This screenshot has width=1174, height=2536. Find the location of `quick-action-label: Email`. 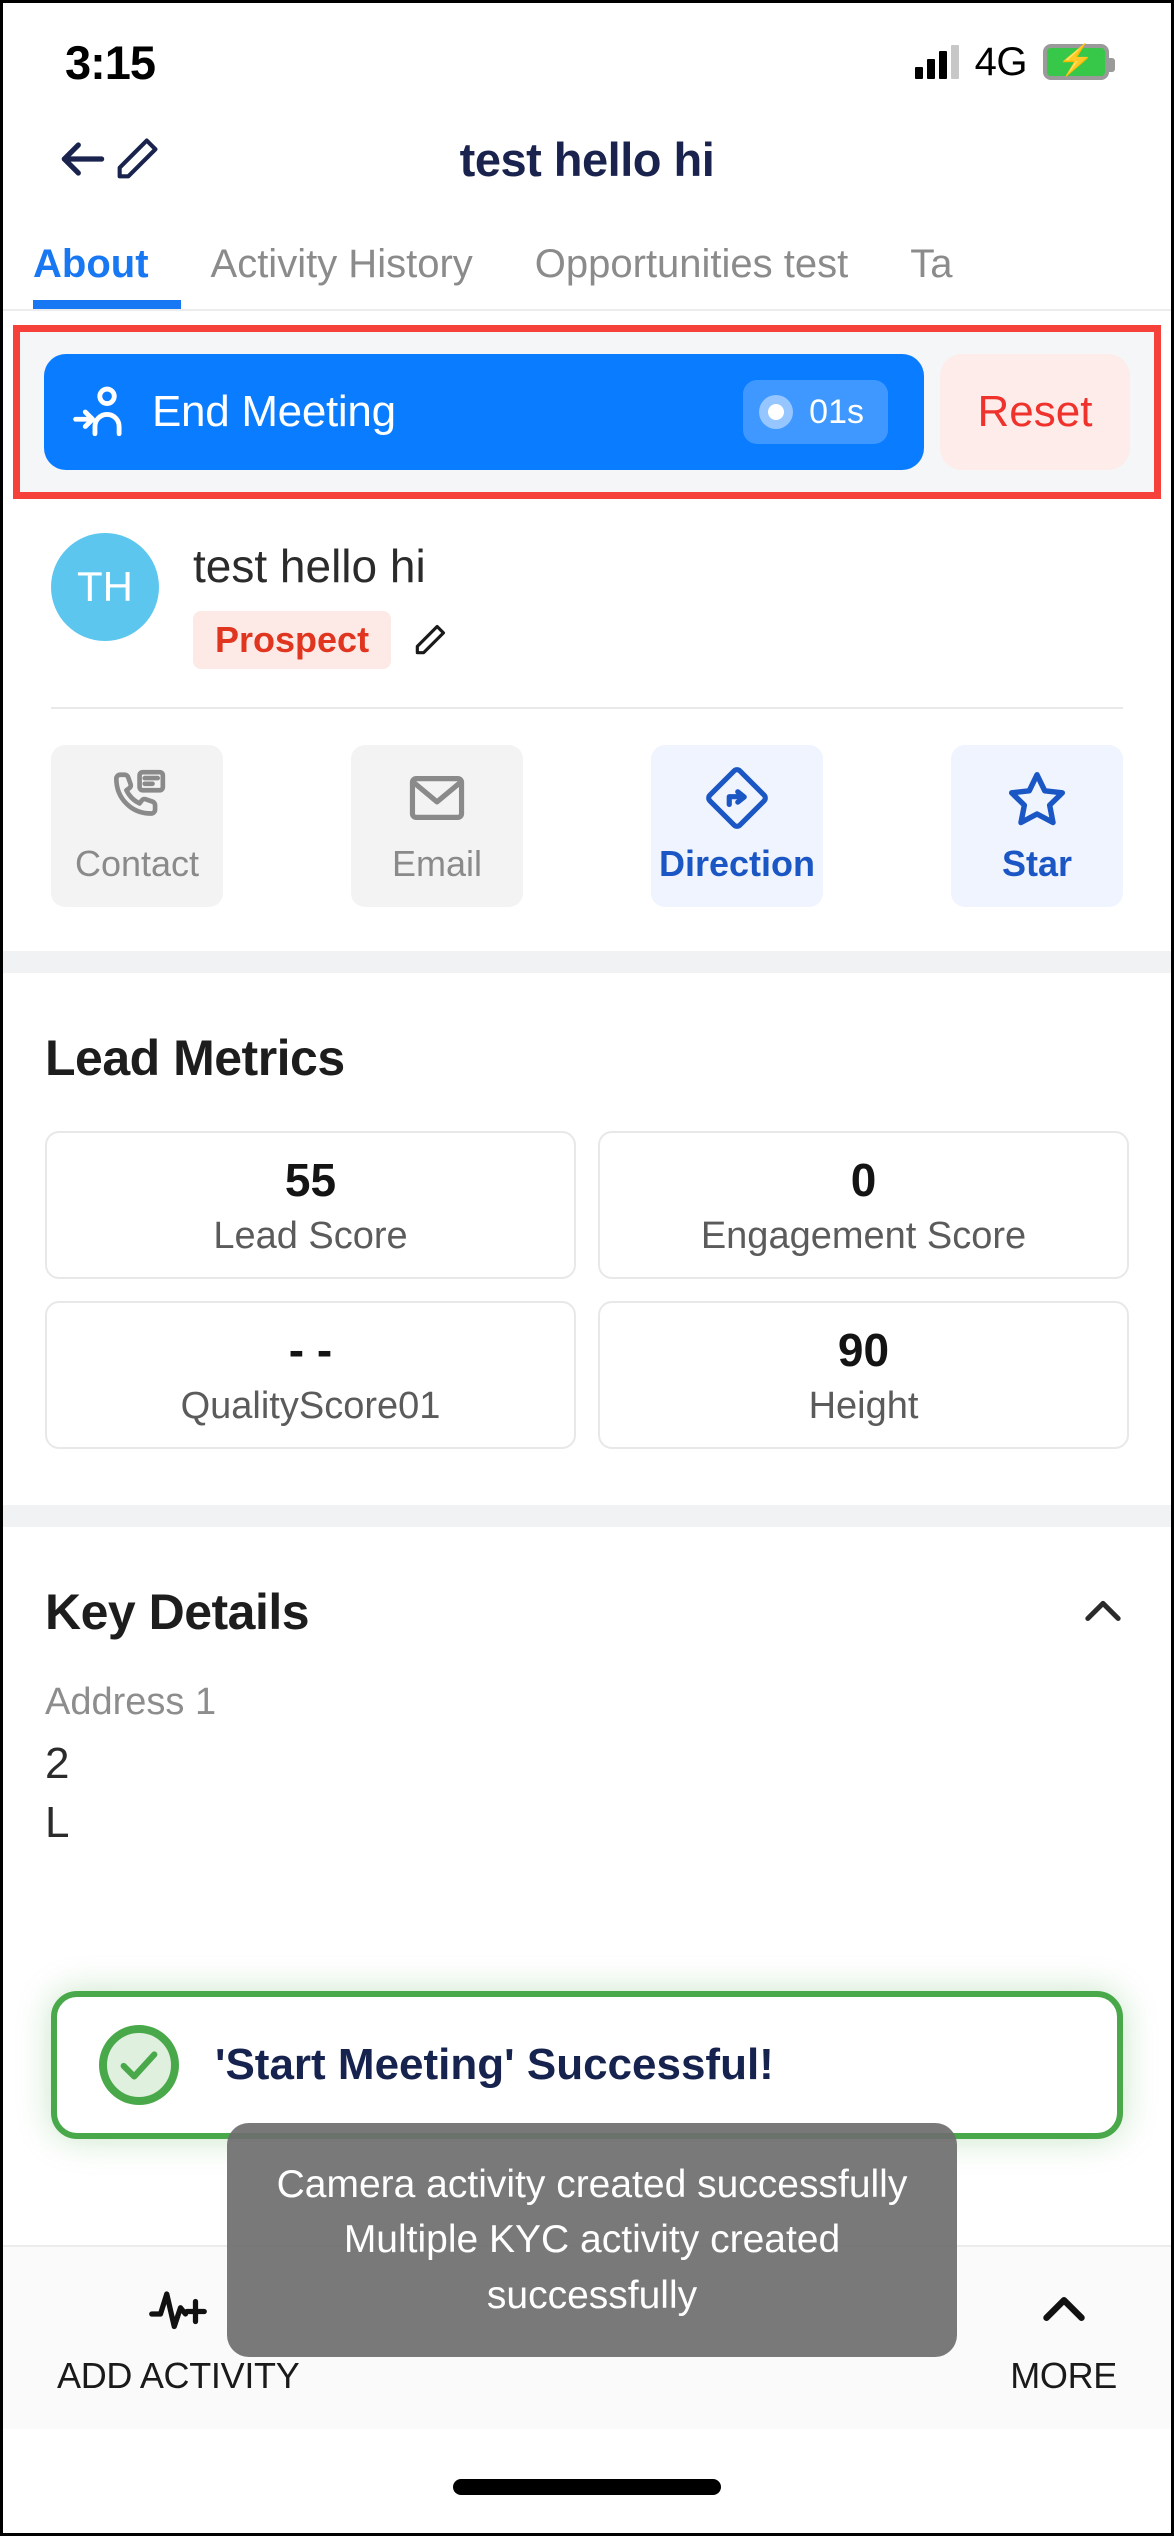

quick-action-label: Email is located at coordinates (437, 863).